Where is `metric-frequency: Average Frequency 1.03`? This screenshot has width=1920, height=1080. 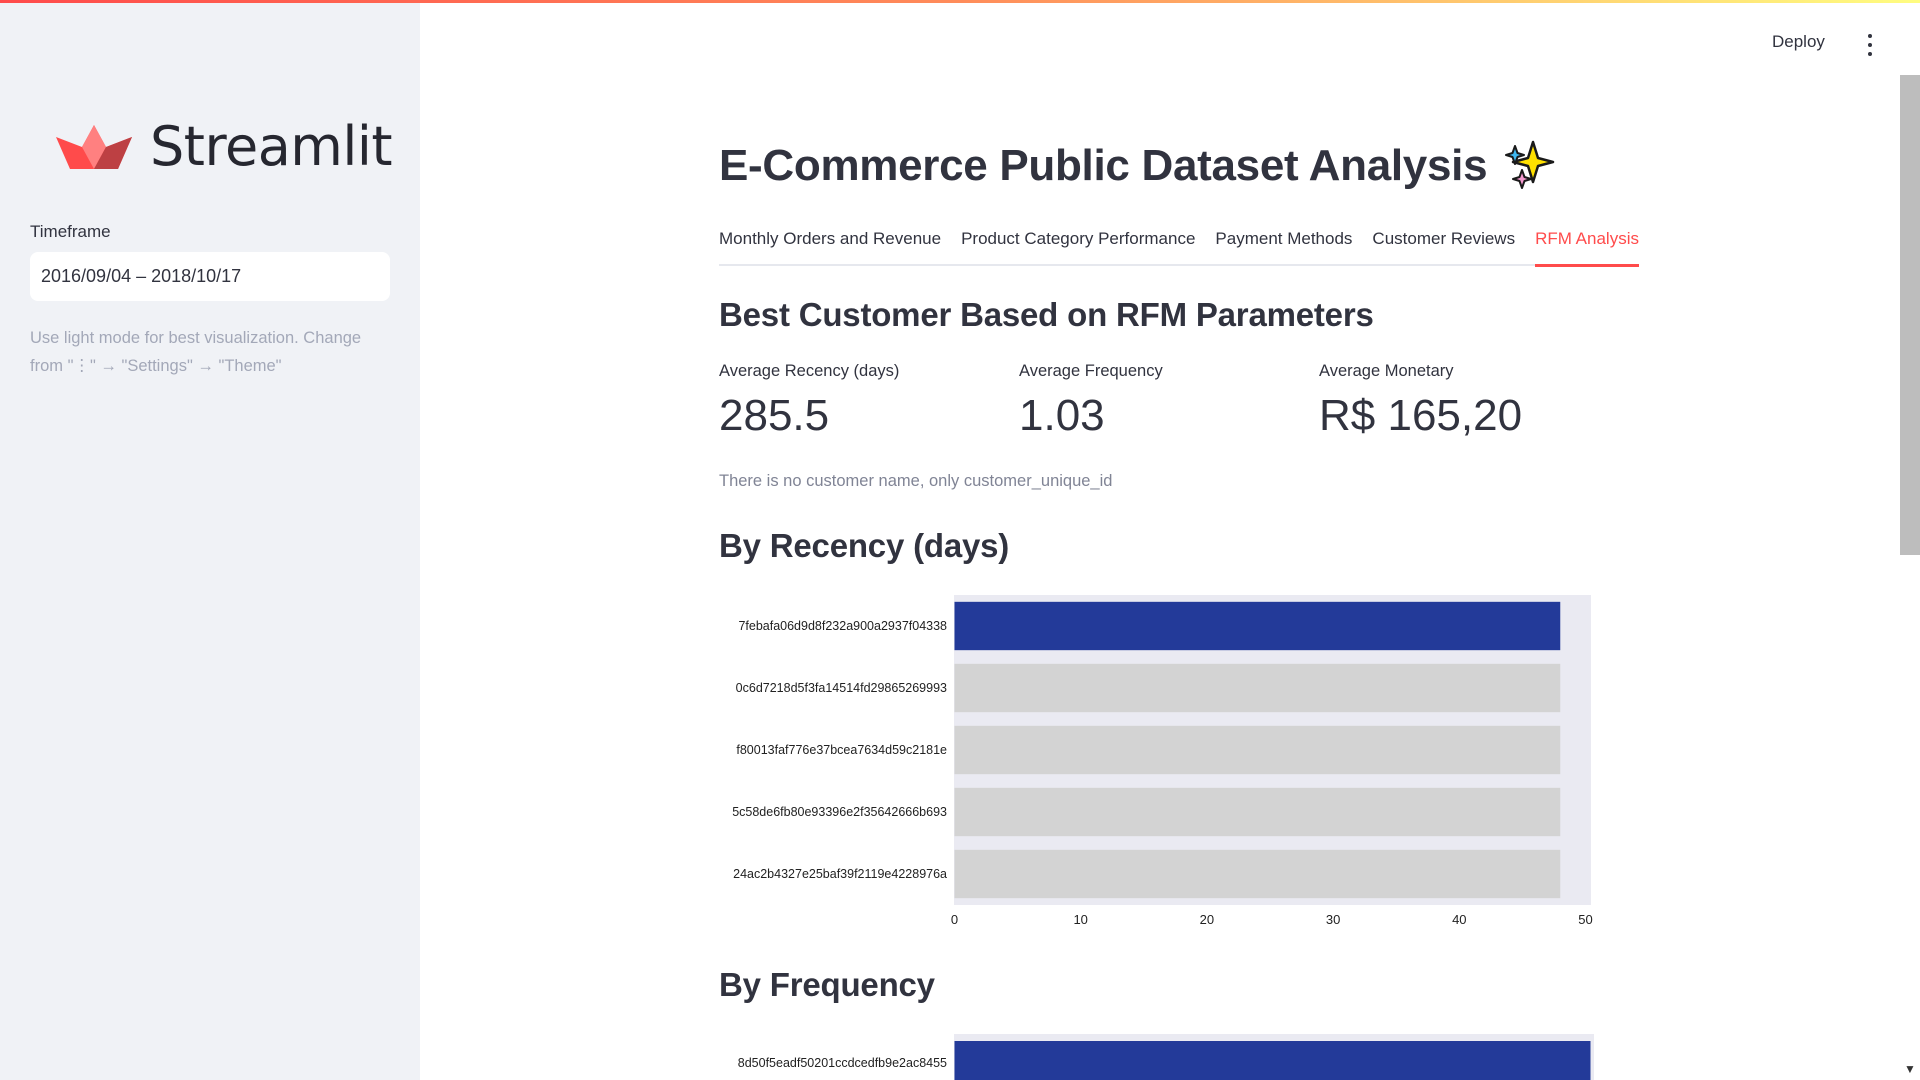 metric-frequency: Average Frequency 1.03 is located at coordinates (1091, 401).